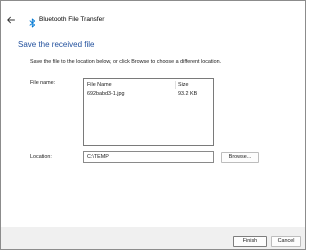 The height and width of the screenshot is (250, 320). What do you see at coordinates (188, 94) in the screenshot?
I see `file-size-cell: 93.2 KB` at bounding box center [188, 94].